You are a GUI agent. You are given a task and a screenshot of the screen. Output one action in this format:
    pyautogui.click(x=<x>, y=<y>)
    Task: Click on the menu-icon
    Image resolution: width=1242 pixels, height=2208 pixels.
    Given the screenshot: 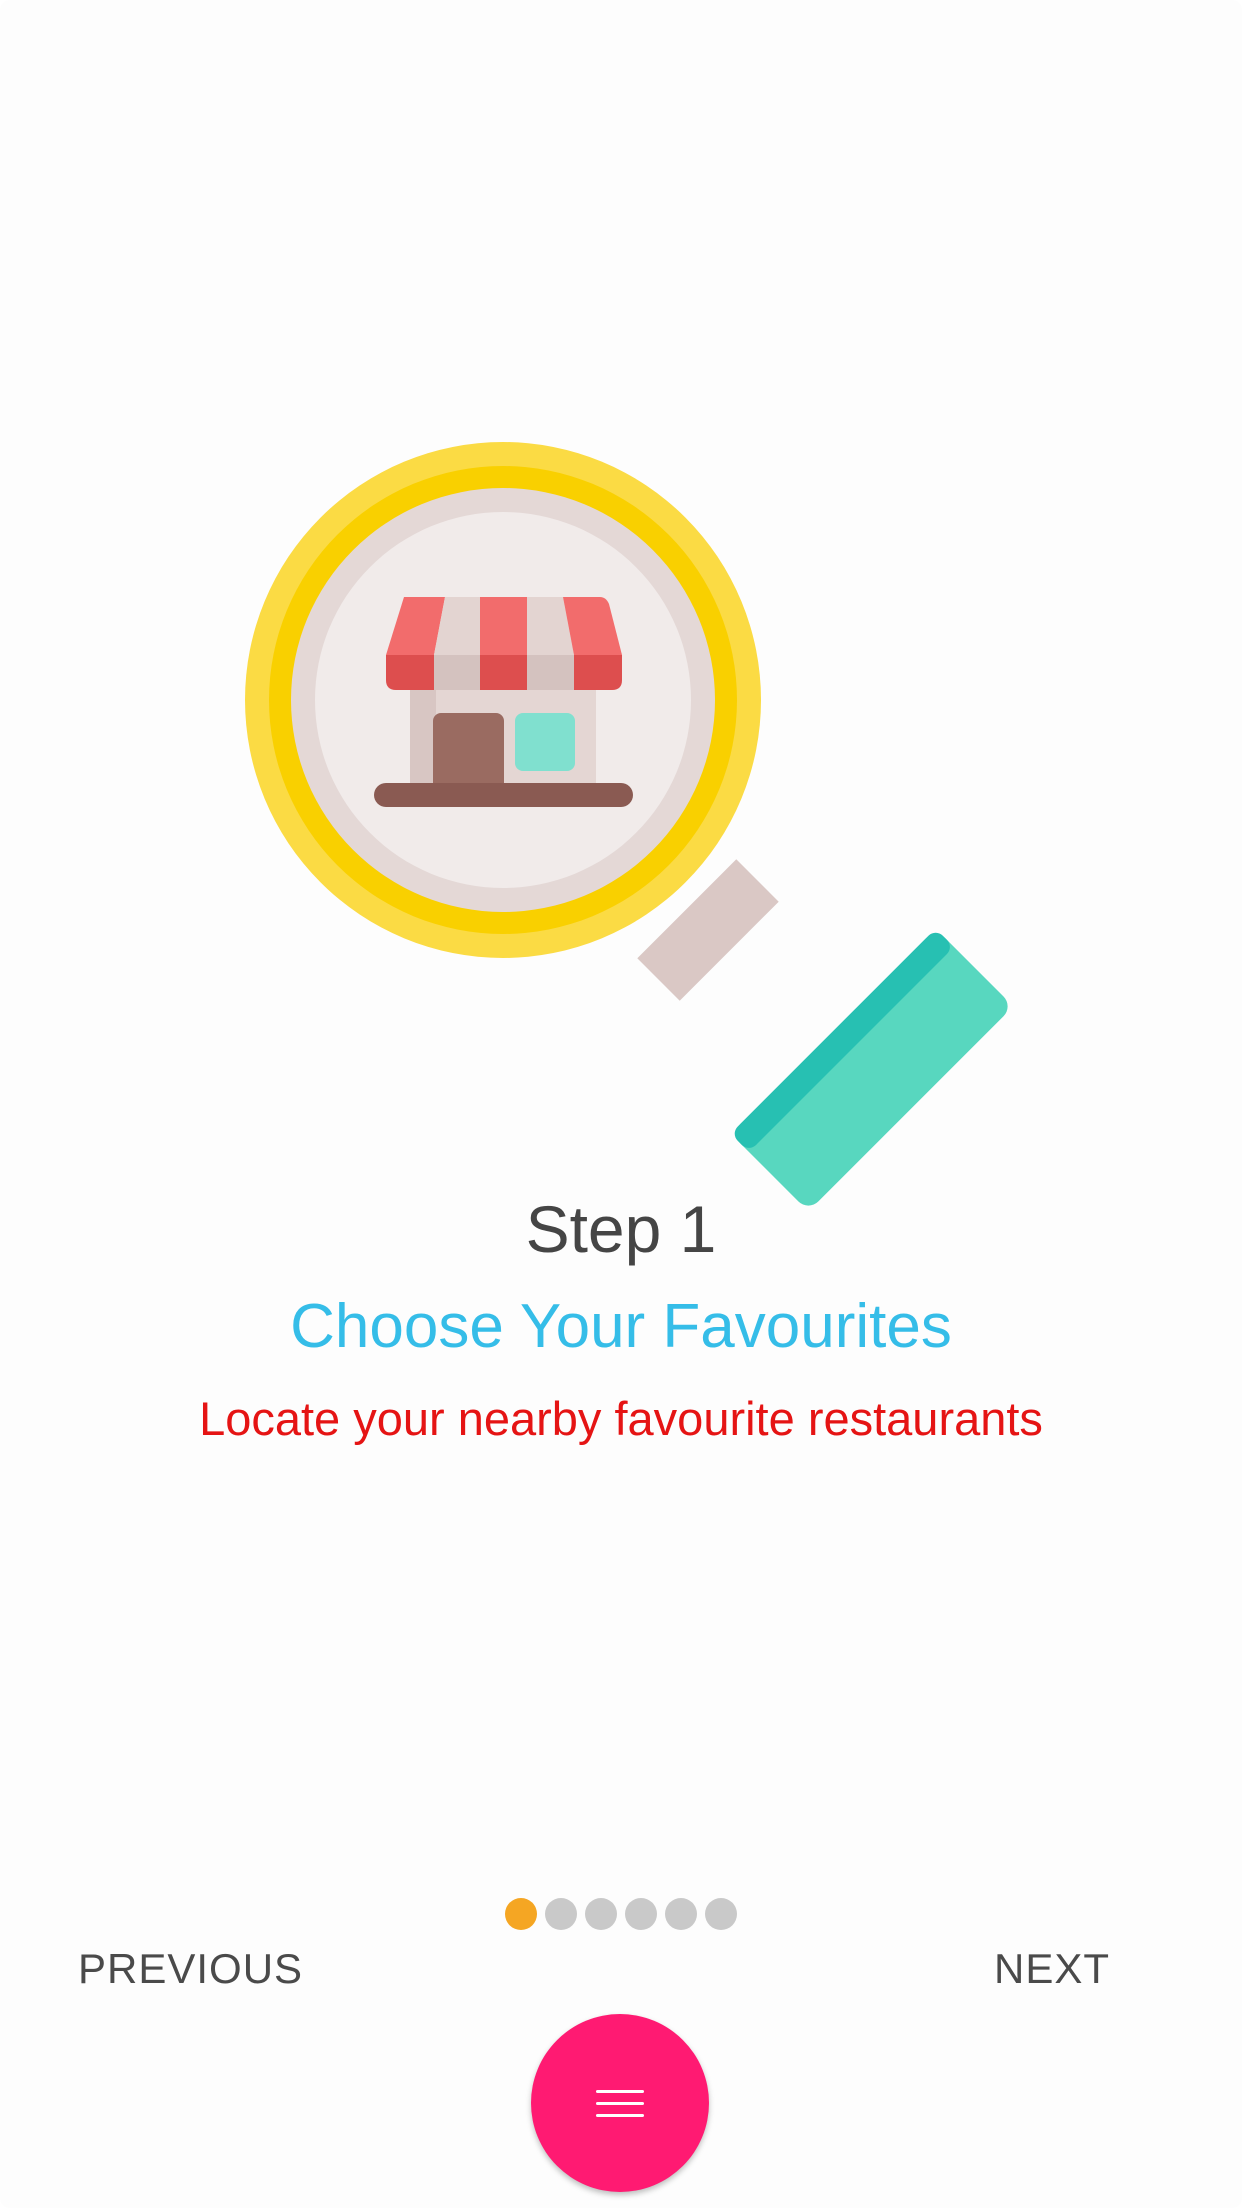 What is the action you would take?
    pyautogui.click(x=620, y=2103)
    